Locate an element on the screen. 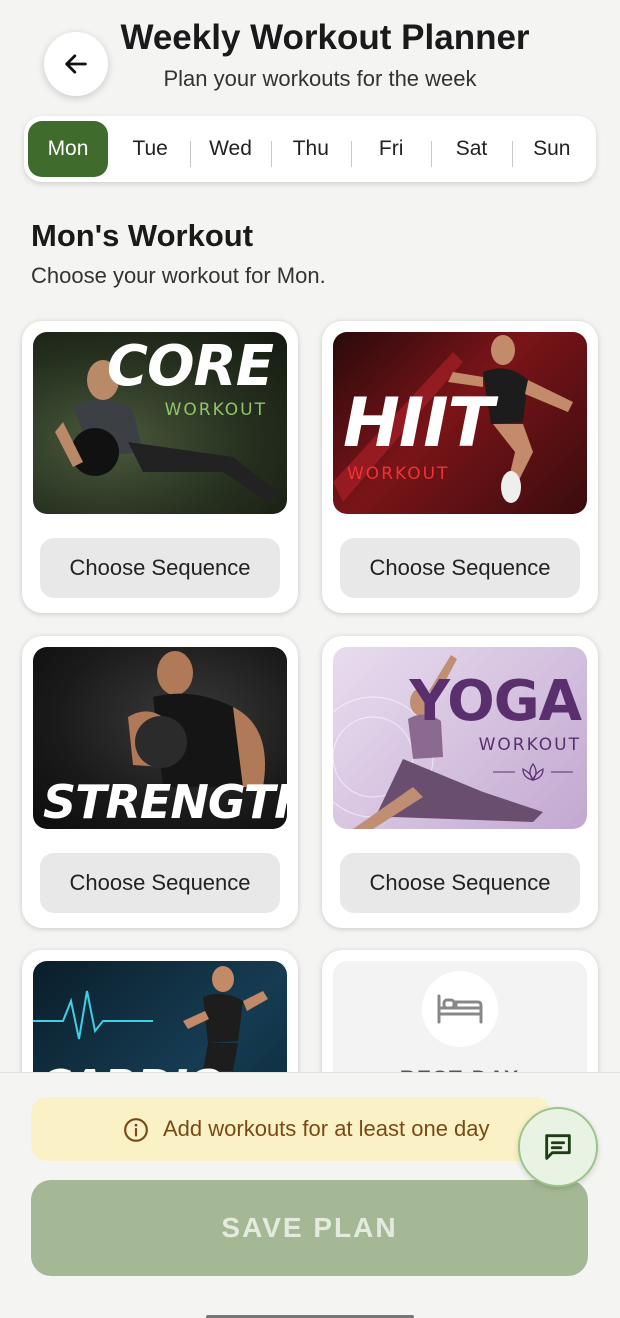  chat-button is located at coordinates (558, 1147).